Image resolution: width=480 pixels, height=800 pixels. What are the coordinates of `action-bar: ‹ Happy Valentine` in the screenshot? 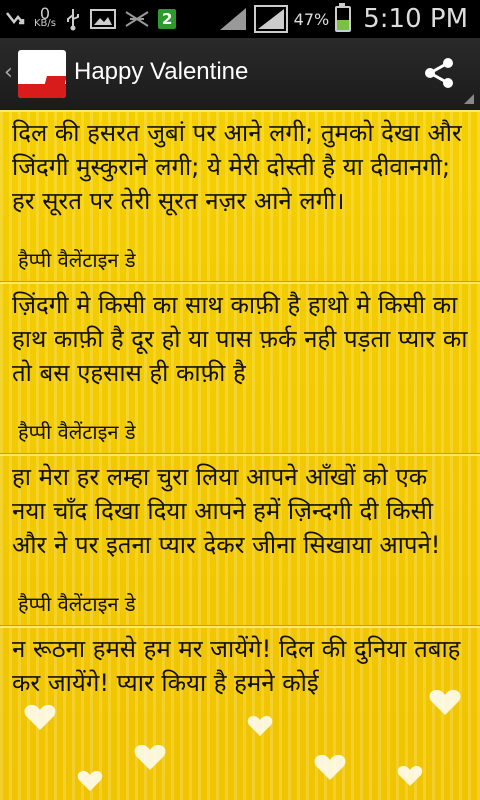 It's located at (240, 74).